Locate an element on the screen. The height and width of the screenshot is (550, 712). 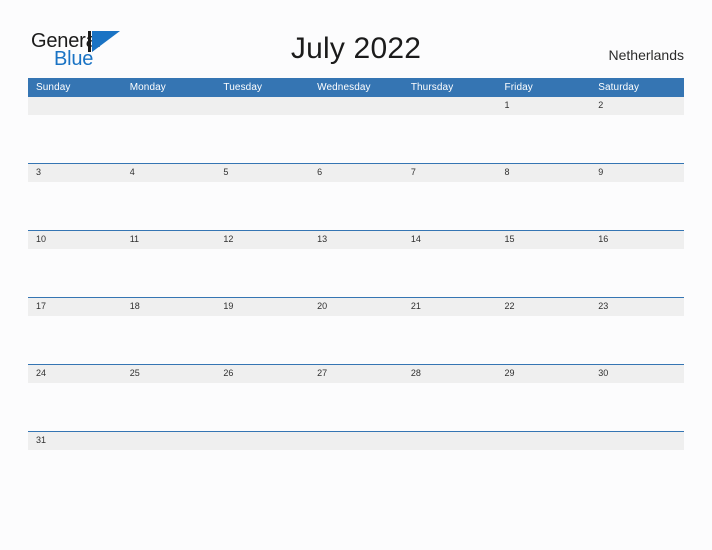
country-label: Netherlands is located at coordinates (646, 55).